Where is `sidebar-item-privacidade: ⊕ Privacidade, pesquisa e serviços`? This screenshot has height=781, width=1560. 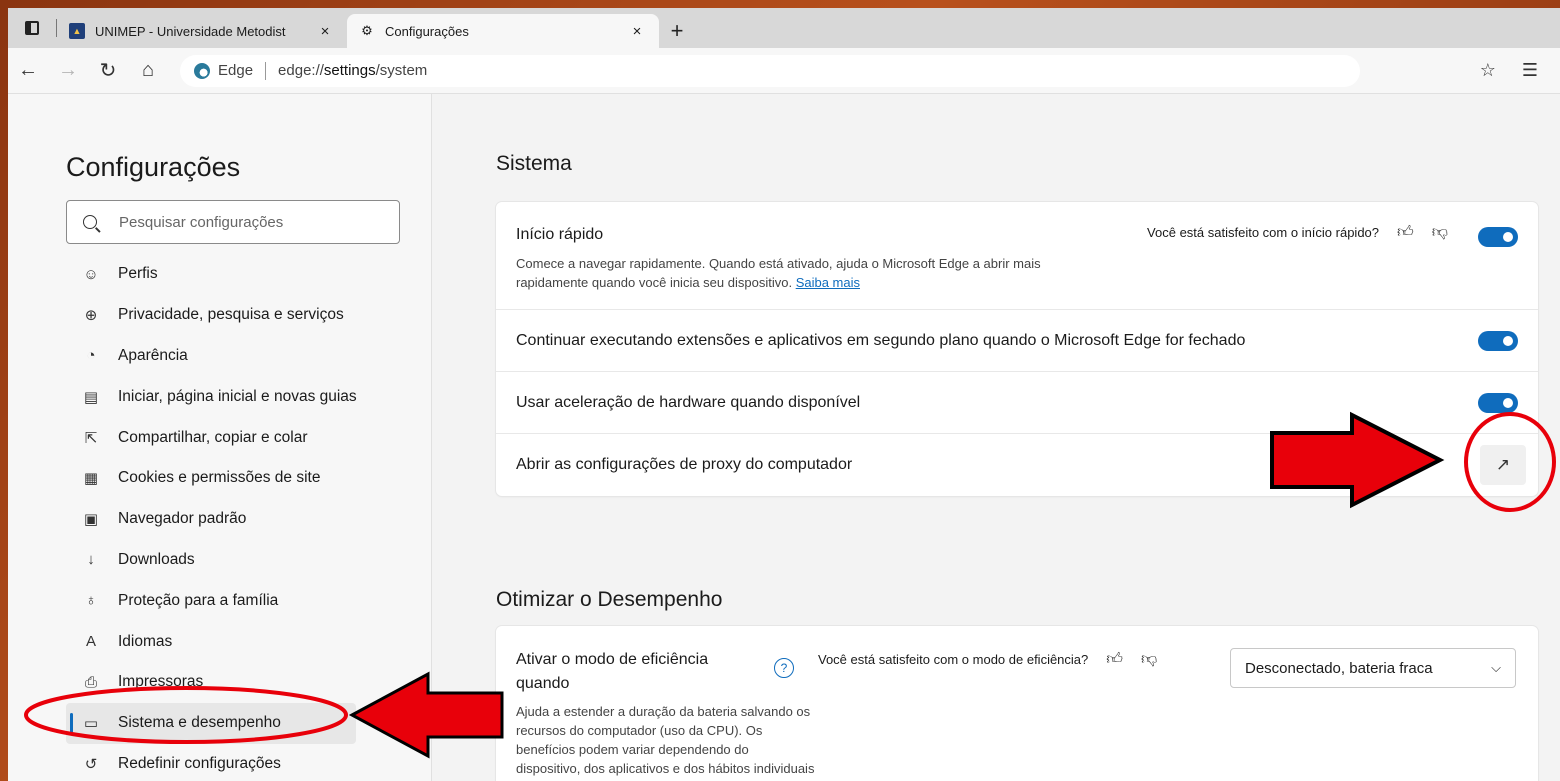
sidebar-item-privacidade: ⊕ Privacidade, pesquisa e serviços is located at coordinates (249, 315).